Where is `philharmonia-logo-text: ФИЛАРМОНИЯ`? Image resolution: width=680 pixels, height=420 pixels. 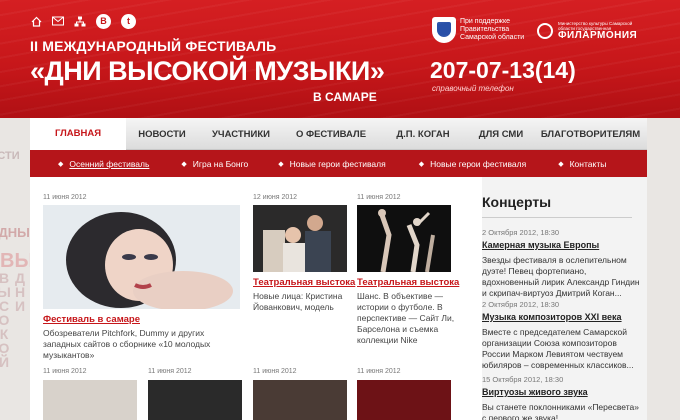
philharmonia-logo-text: ФИЛАРМОНИЯ is located at coordinates (597, 35).